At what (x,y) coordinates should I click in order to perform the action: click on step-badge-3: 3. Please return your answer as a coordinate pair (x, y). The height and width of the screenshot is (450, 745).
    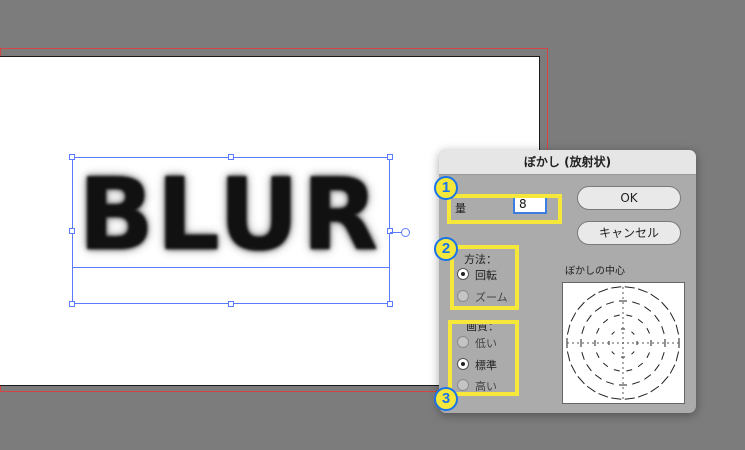
    Looking at the image, I should click on (446, 399).